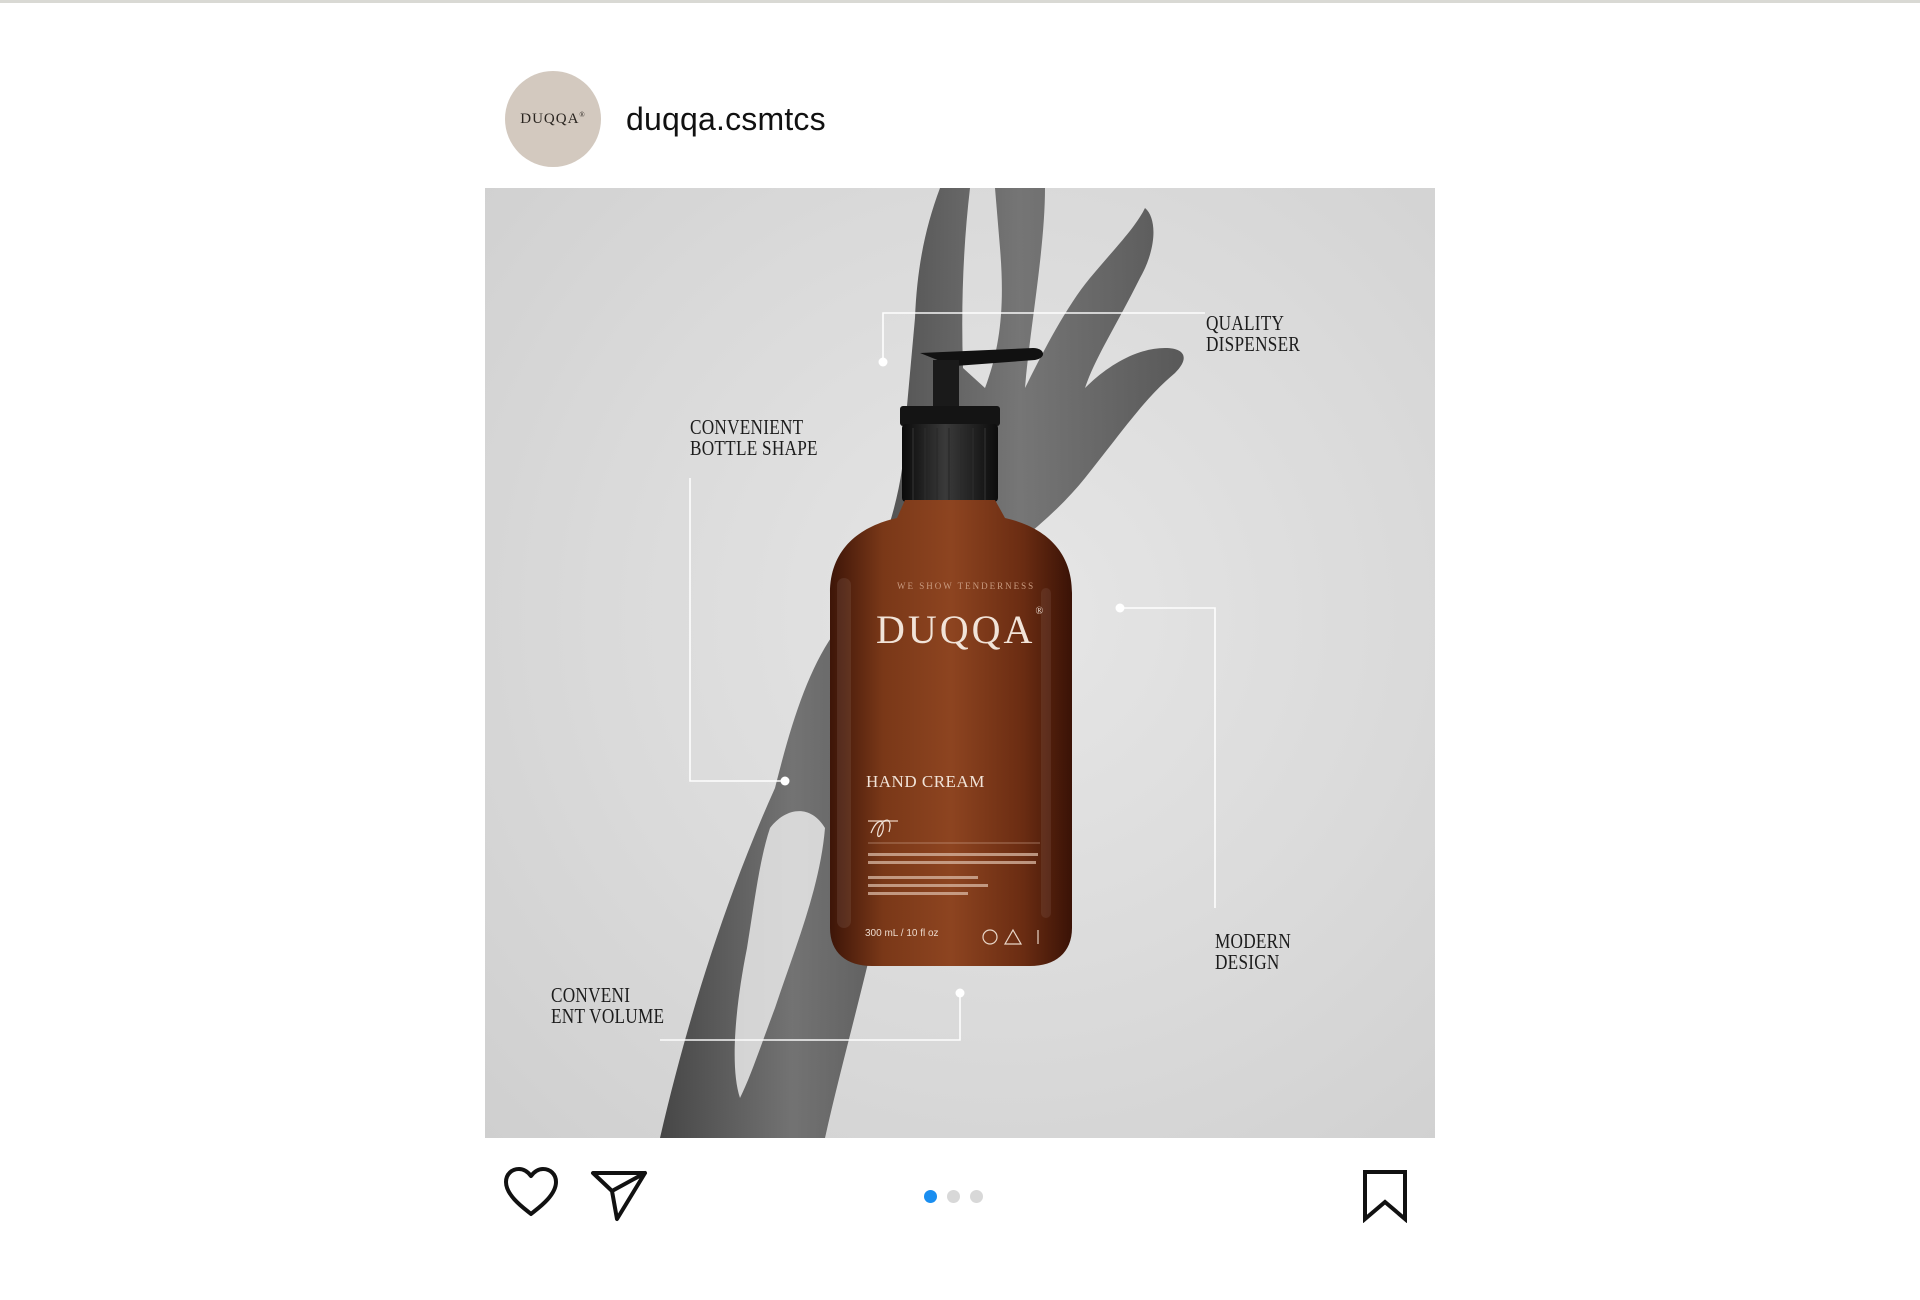 Image resolution: width=1920 pixels, height=1300 pixels. I want to click on avatar-logo-text: DUQQA®, so click(553, 118).